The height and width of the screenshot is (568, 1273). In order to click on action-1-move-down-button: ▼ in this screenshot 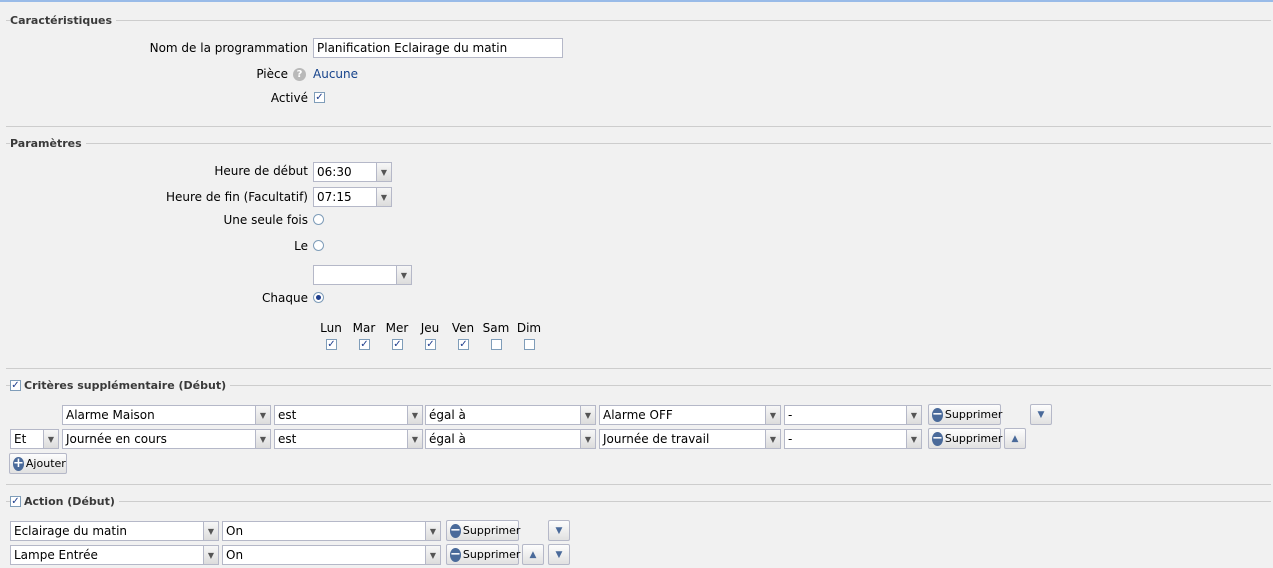, I will do `click(559, 530)`.